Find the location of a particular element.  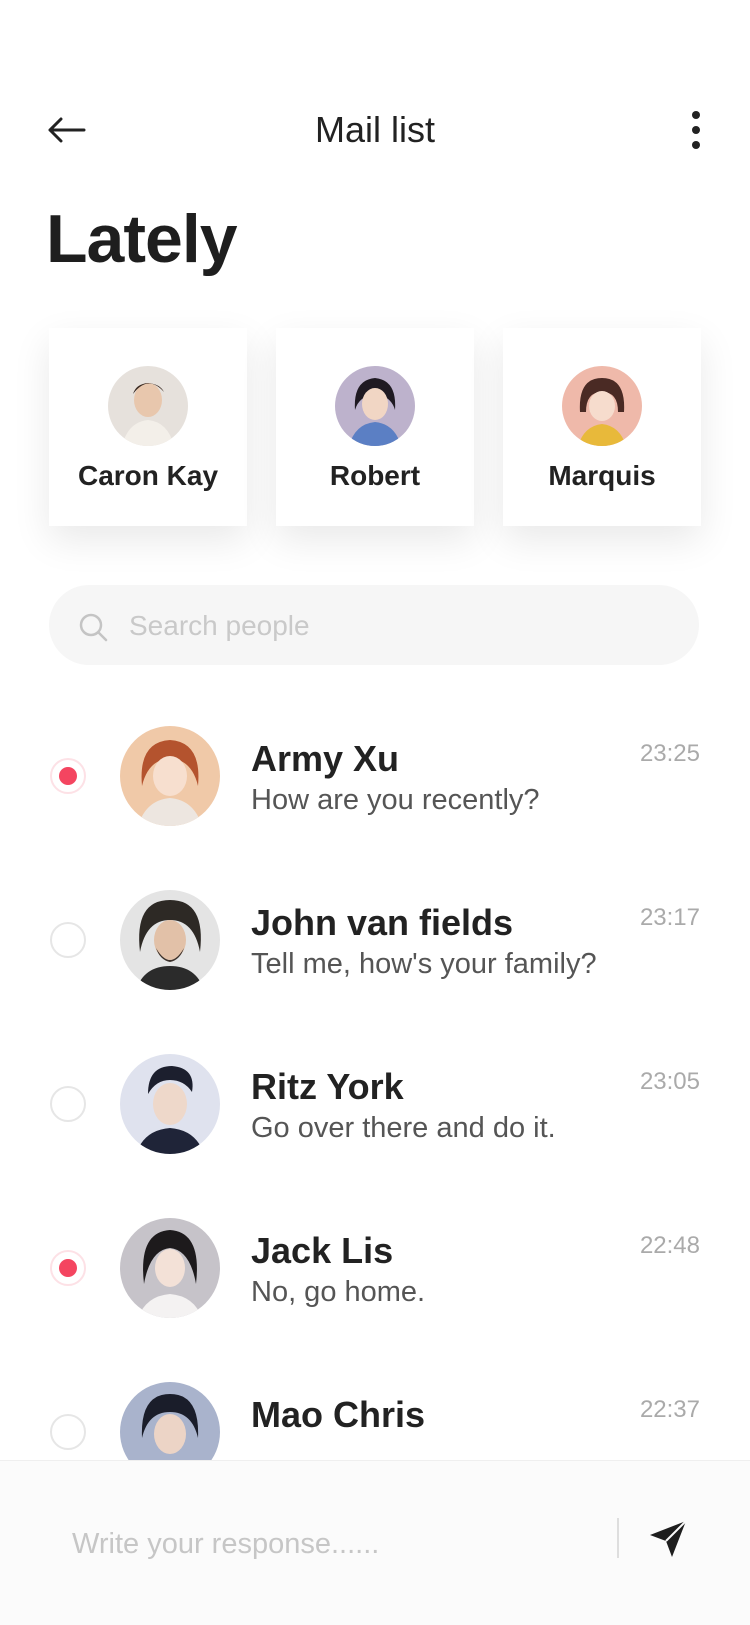

search-bar is located at coordinates (374, 626).